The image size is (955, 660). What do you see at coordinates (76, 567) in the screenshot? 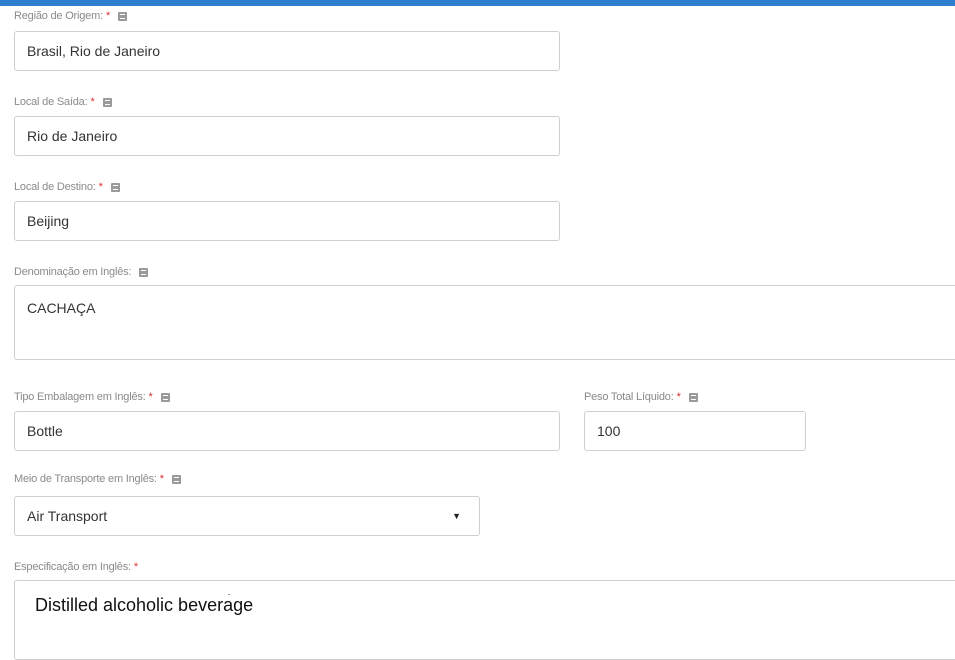
I see `especificacao-label: Especificação em Inglês: *` at bounding box center [76, 567].